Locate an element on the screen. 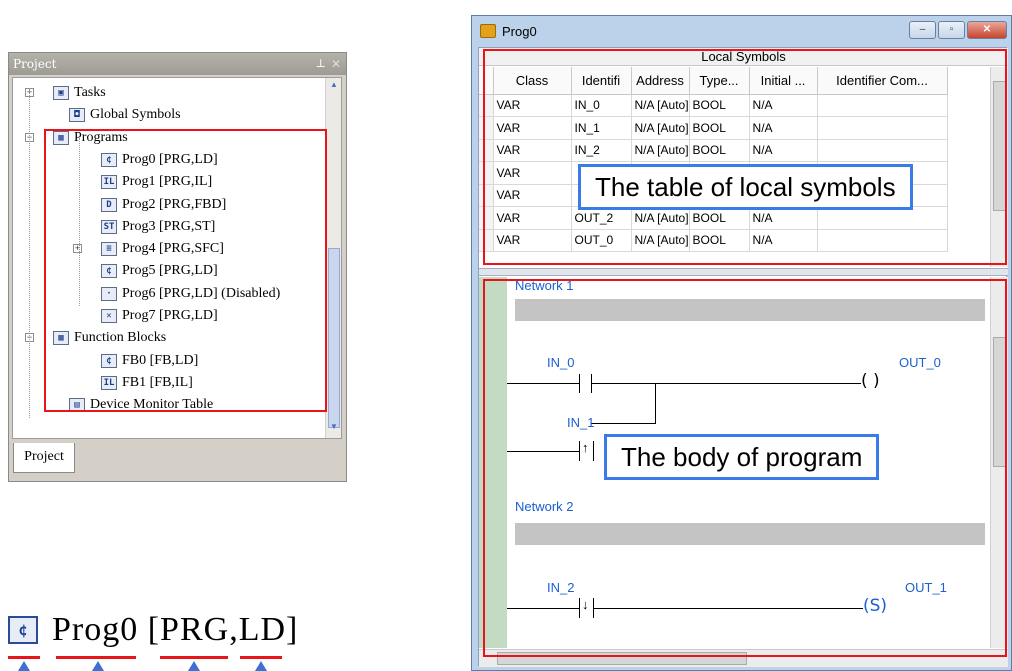  pin-icon: ⊥ is located at coordinates (321, 64).